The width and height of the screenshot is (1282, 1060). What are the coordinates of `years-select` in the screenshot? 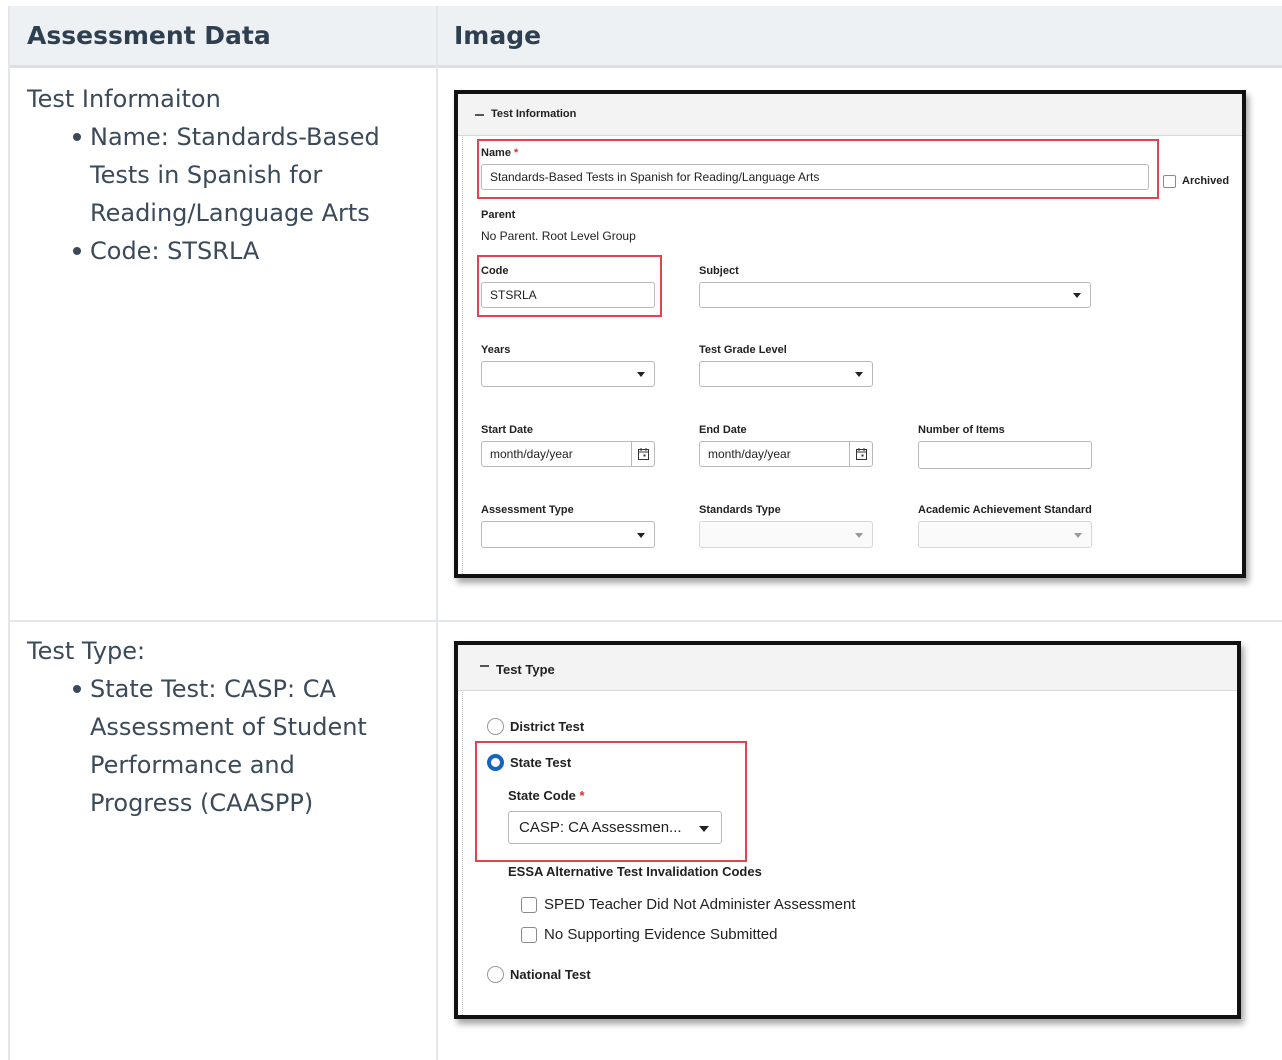 It's located at (568, 374).